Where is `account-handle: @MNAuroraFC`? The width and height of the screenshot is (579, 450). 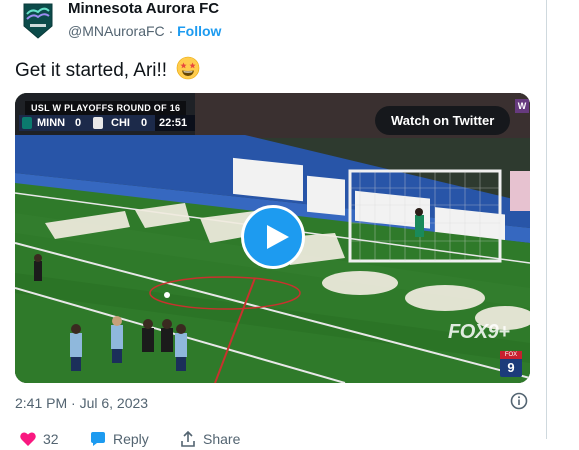 account-handle: @MNAuroraFC is located at coordinates (116, 31).